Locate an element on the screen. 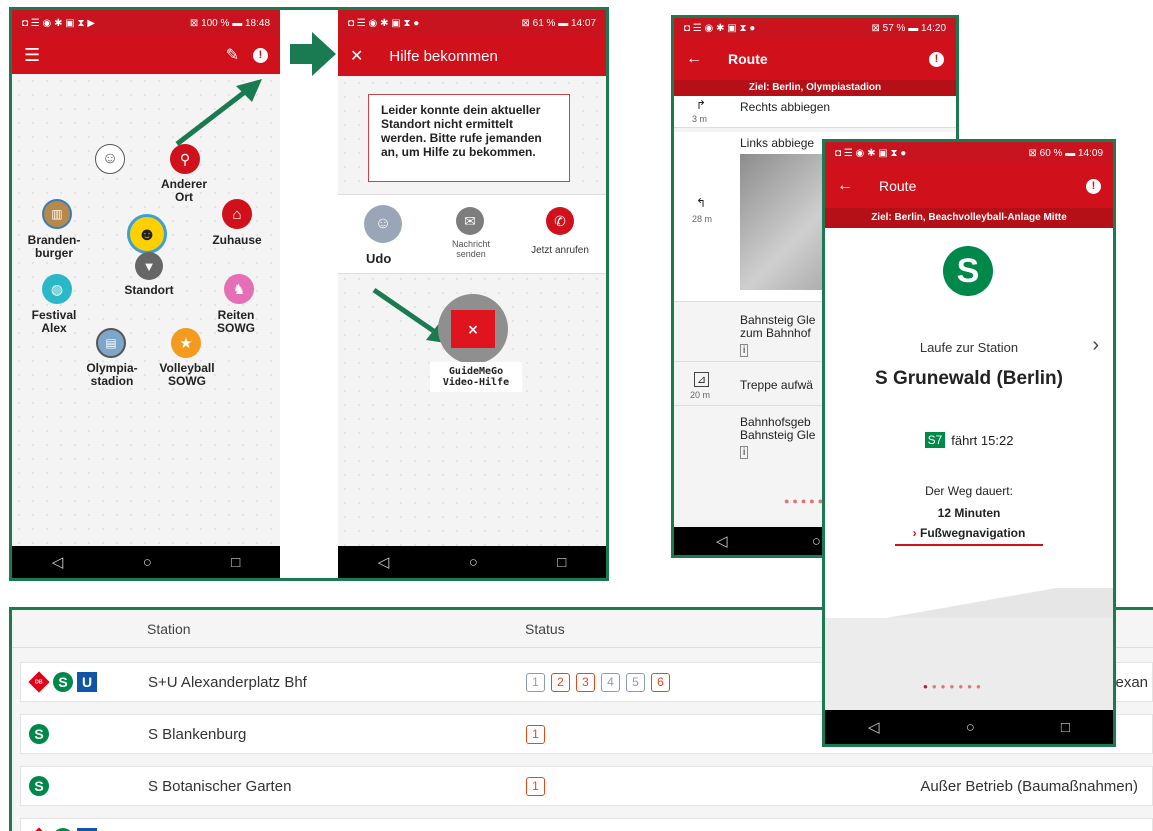 Image resolution: width=1153 pixels, height=831 pixels. status-chip: 4 is located at coordinates (610, 682).